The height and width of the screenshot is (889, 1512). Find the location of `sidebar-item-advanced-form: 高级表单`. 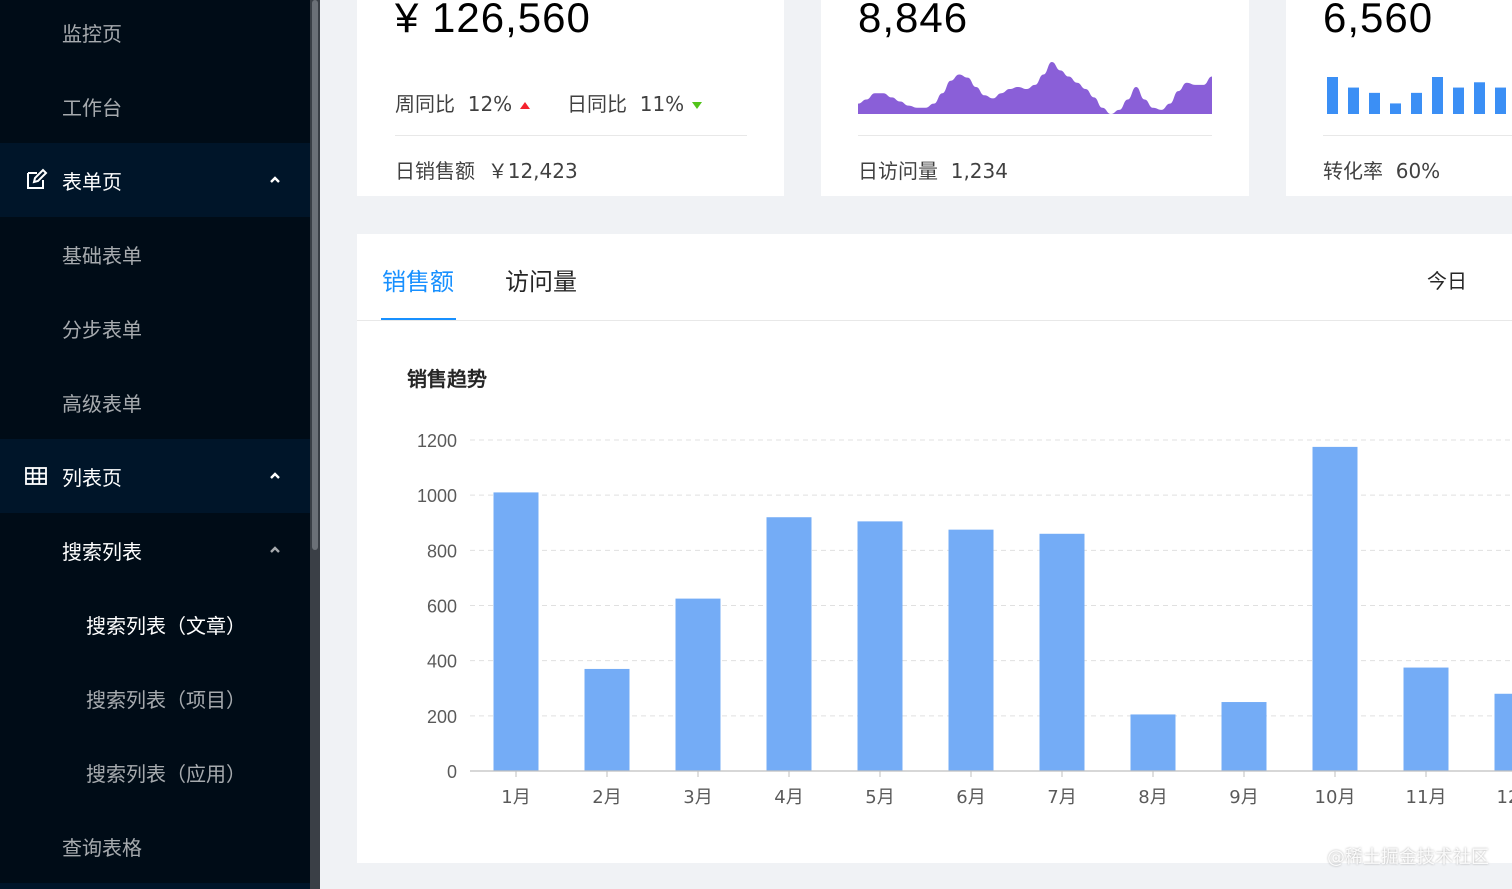

sidebar-item-advanced-form: 高级表单 is located at coordinates (155, 402).